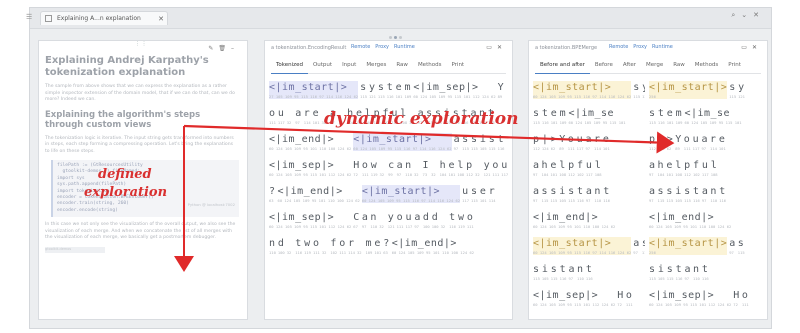 Image resolution: width=800 pixels, height=333 pixels. What do you see at coordinates (126, 192) in the screenshot?
I see `exploration-label: exploration` at bounding box center [126, 192].